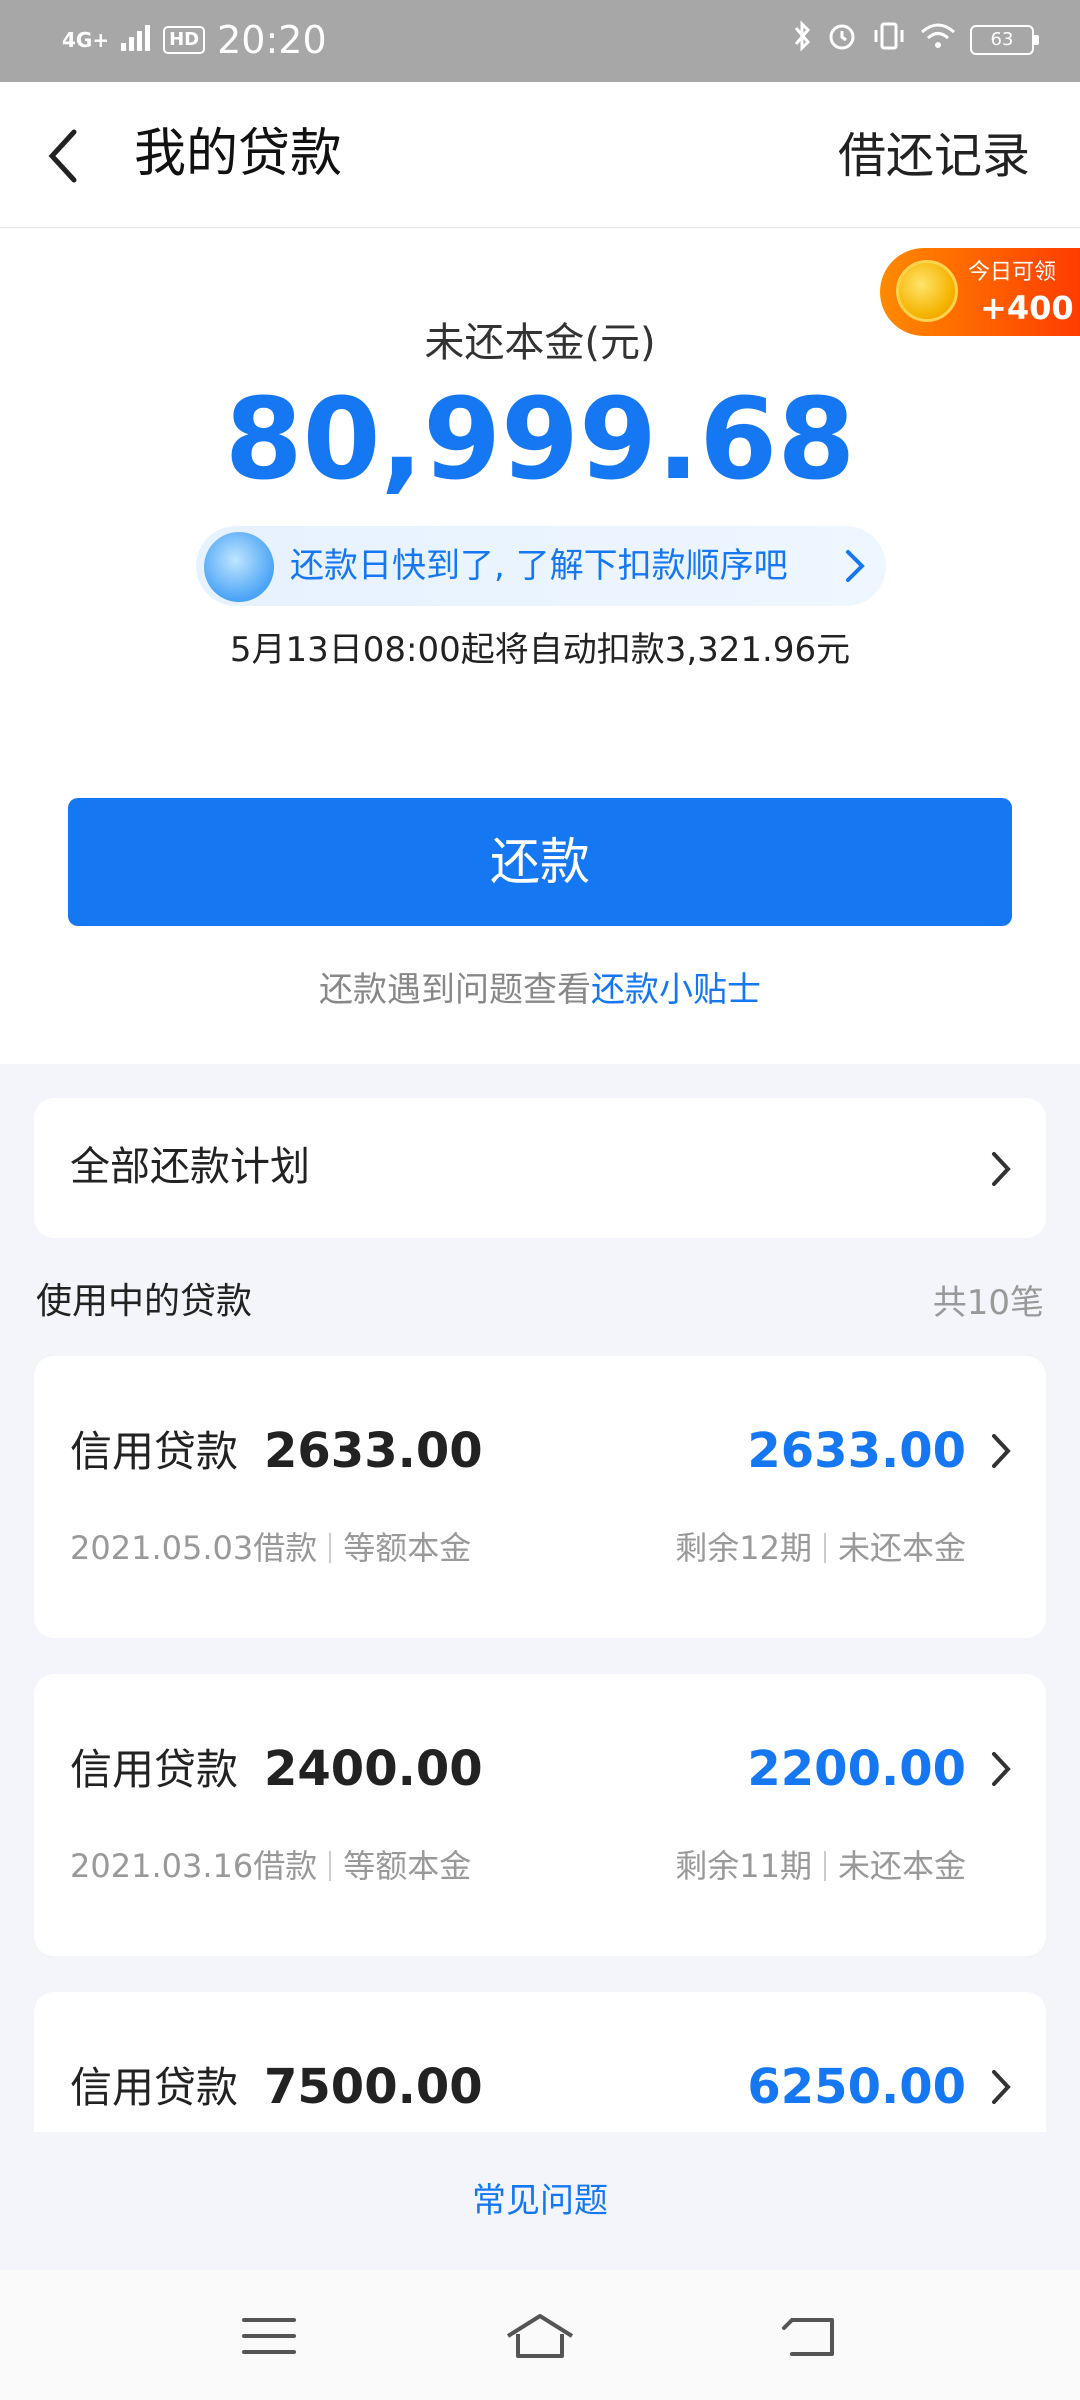 The height and width of the screenshot is (2400, 1080). I want to click on menu-icon, so click(269, 2336).